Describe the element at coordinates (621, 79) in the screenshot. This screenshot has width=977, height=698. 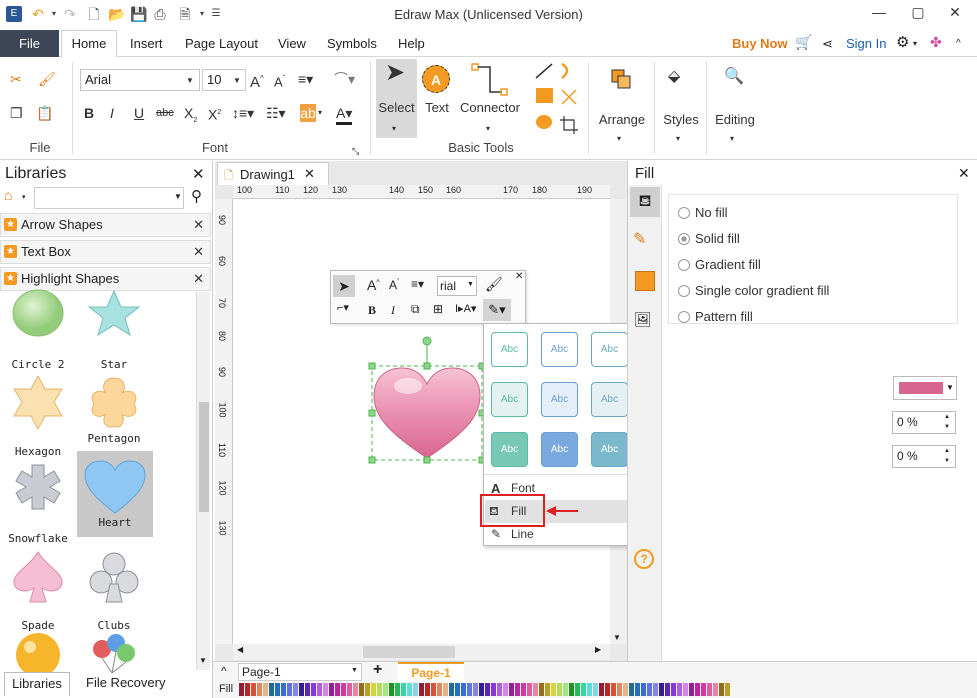
I see `arrange-icon` at that location.